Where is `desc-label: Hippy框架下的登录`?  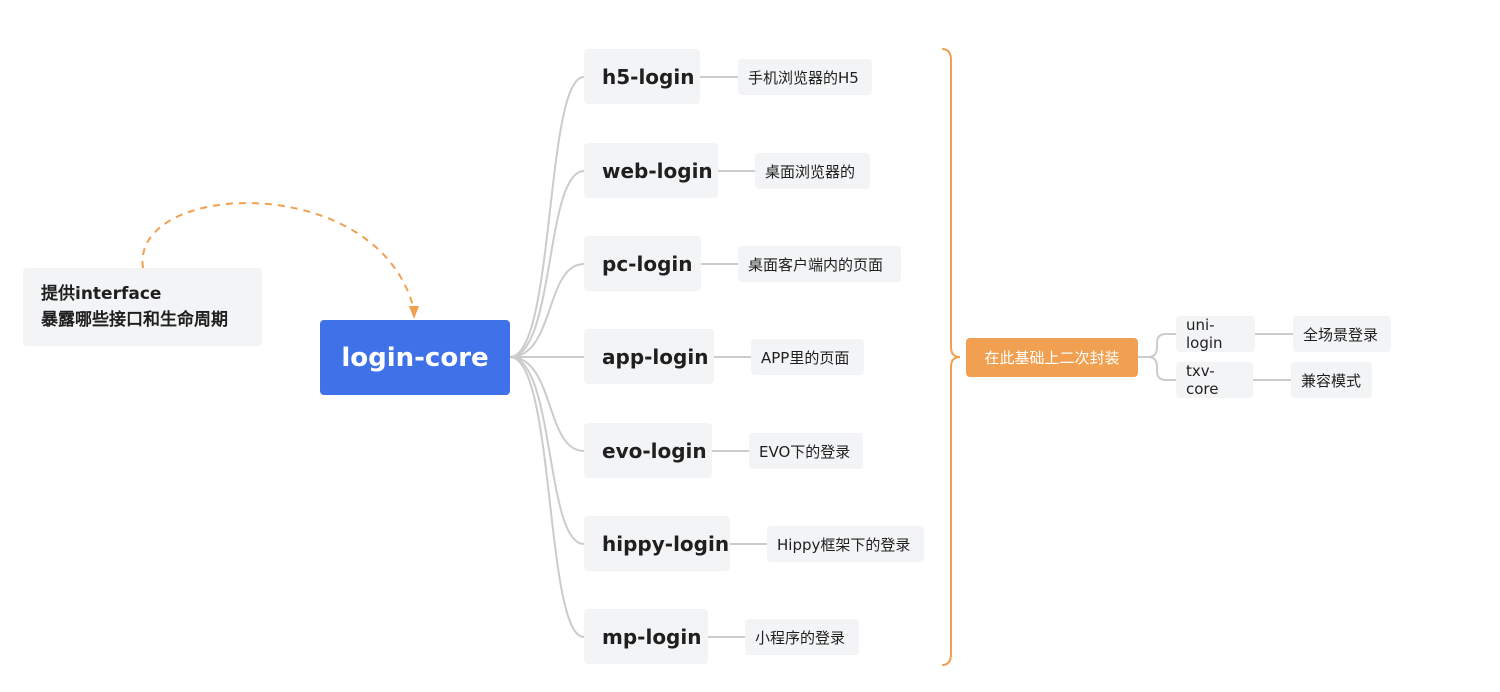
desc-label: Hippy框架下的登录 is located at coordinates (844, 544).